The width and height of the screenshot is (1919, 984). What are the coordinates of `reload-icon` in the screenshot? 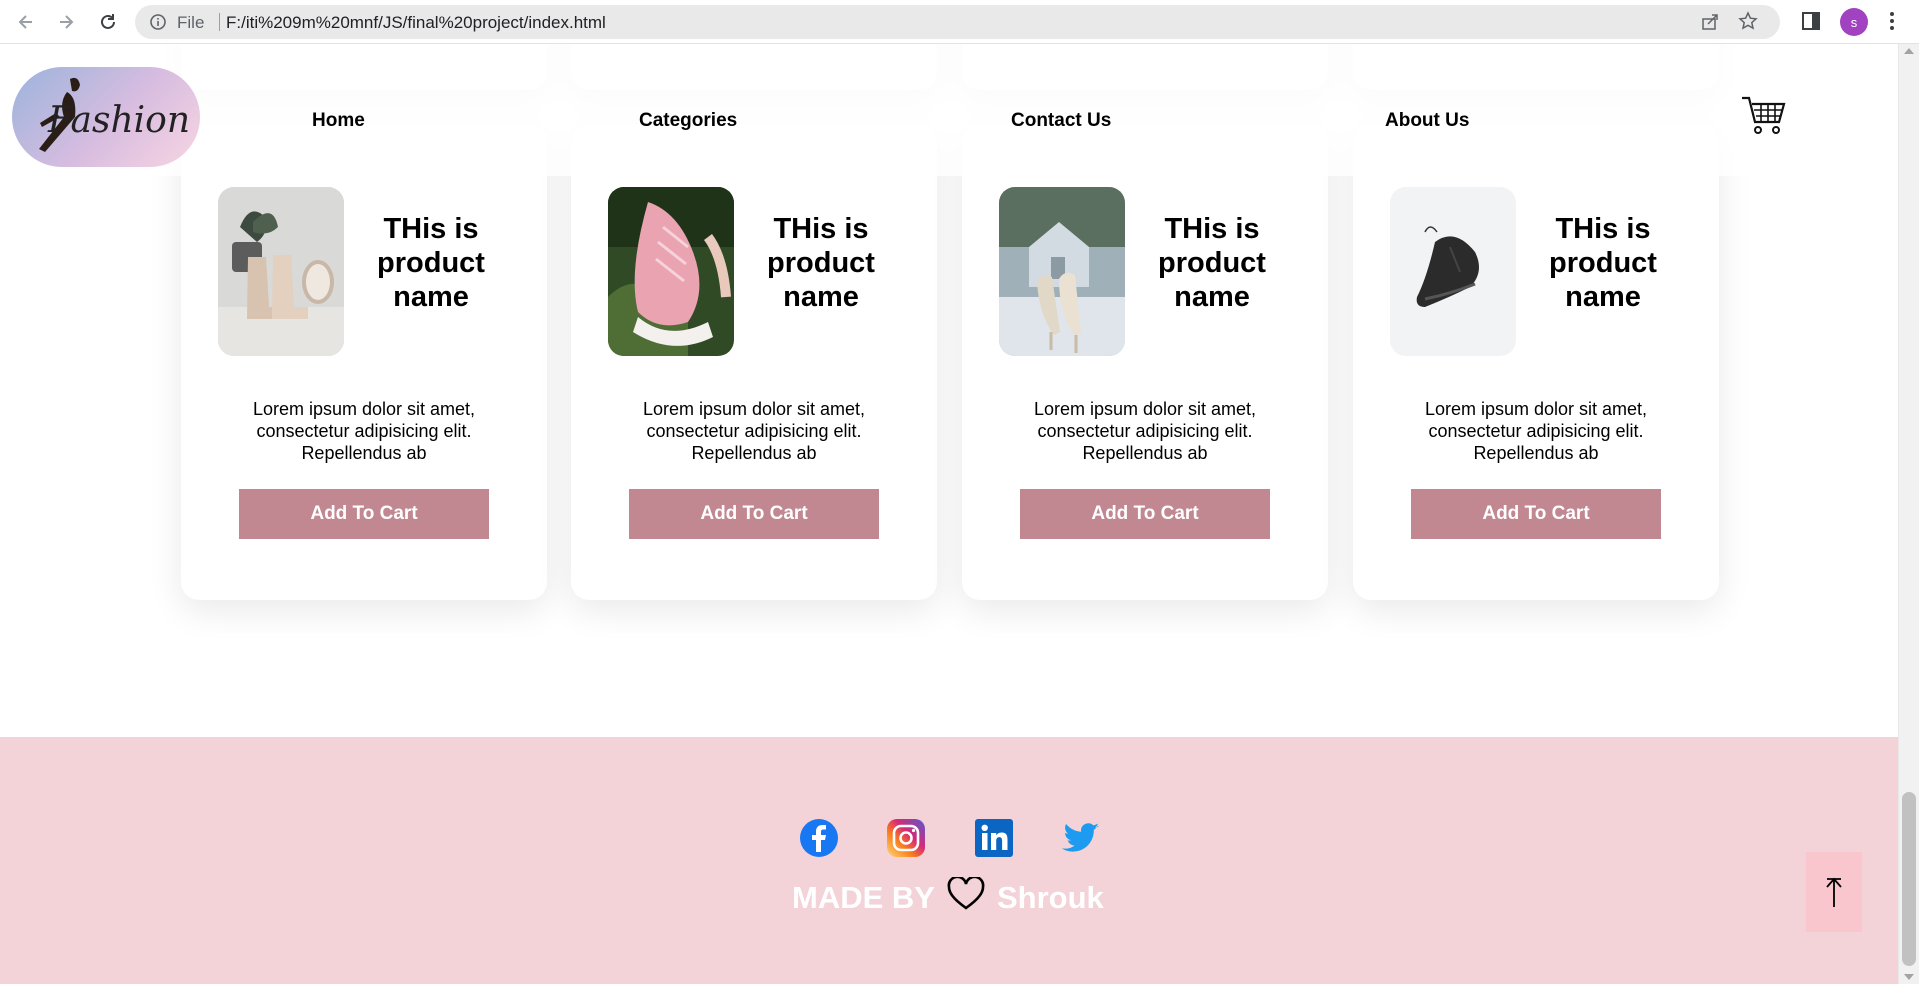 It's located at (108, 21).